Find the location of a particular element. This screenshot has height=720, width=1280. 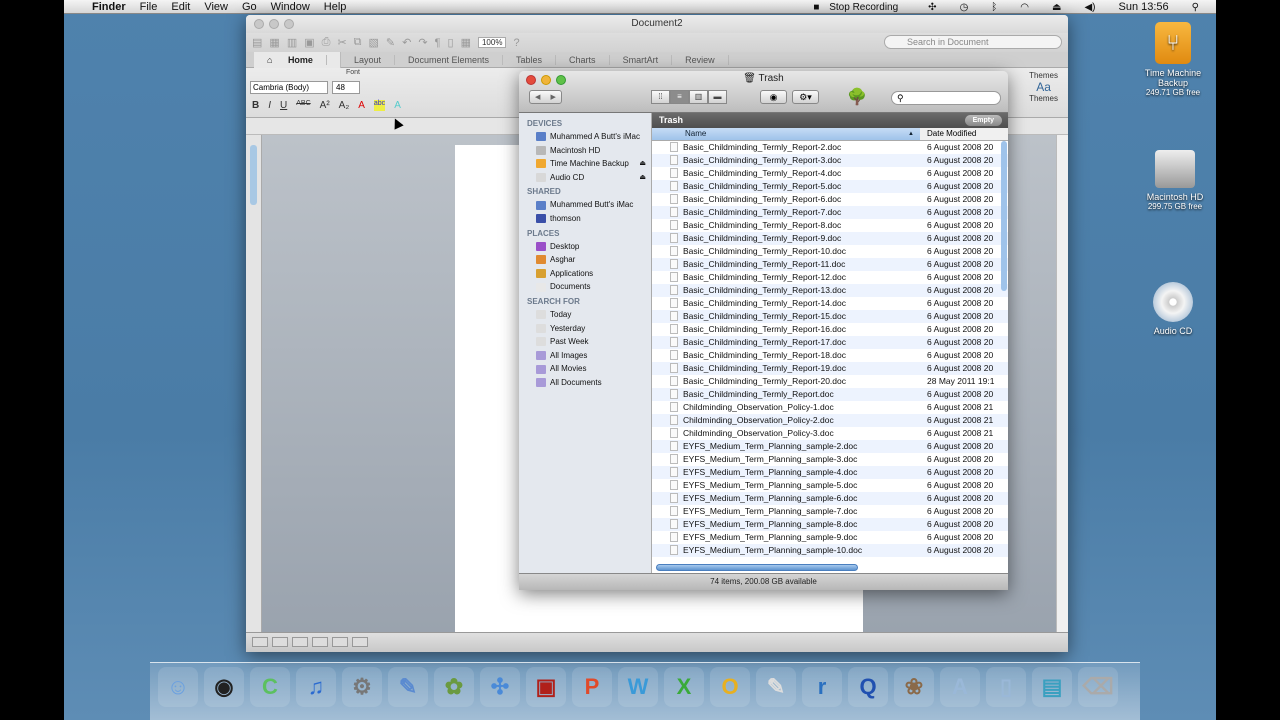

list-view-button: ≡ is located at coordinates (679, 97).